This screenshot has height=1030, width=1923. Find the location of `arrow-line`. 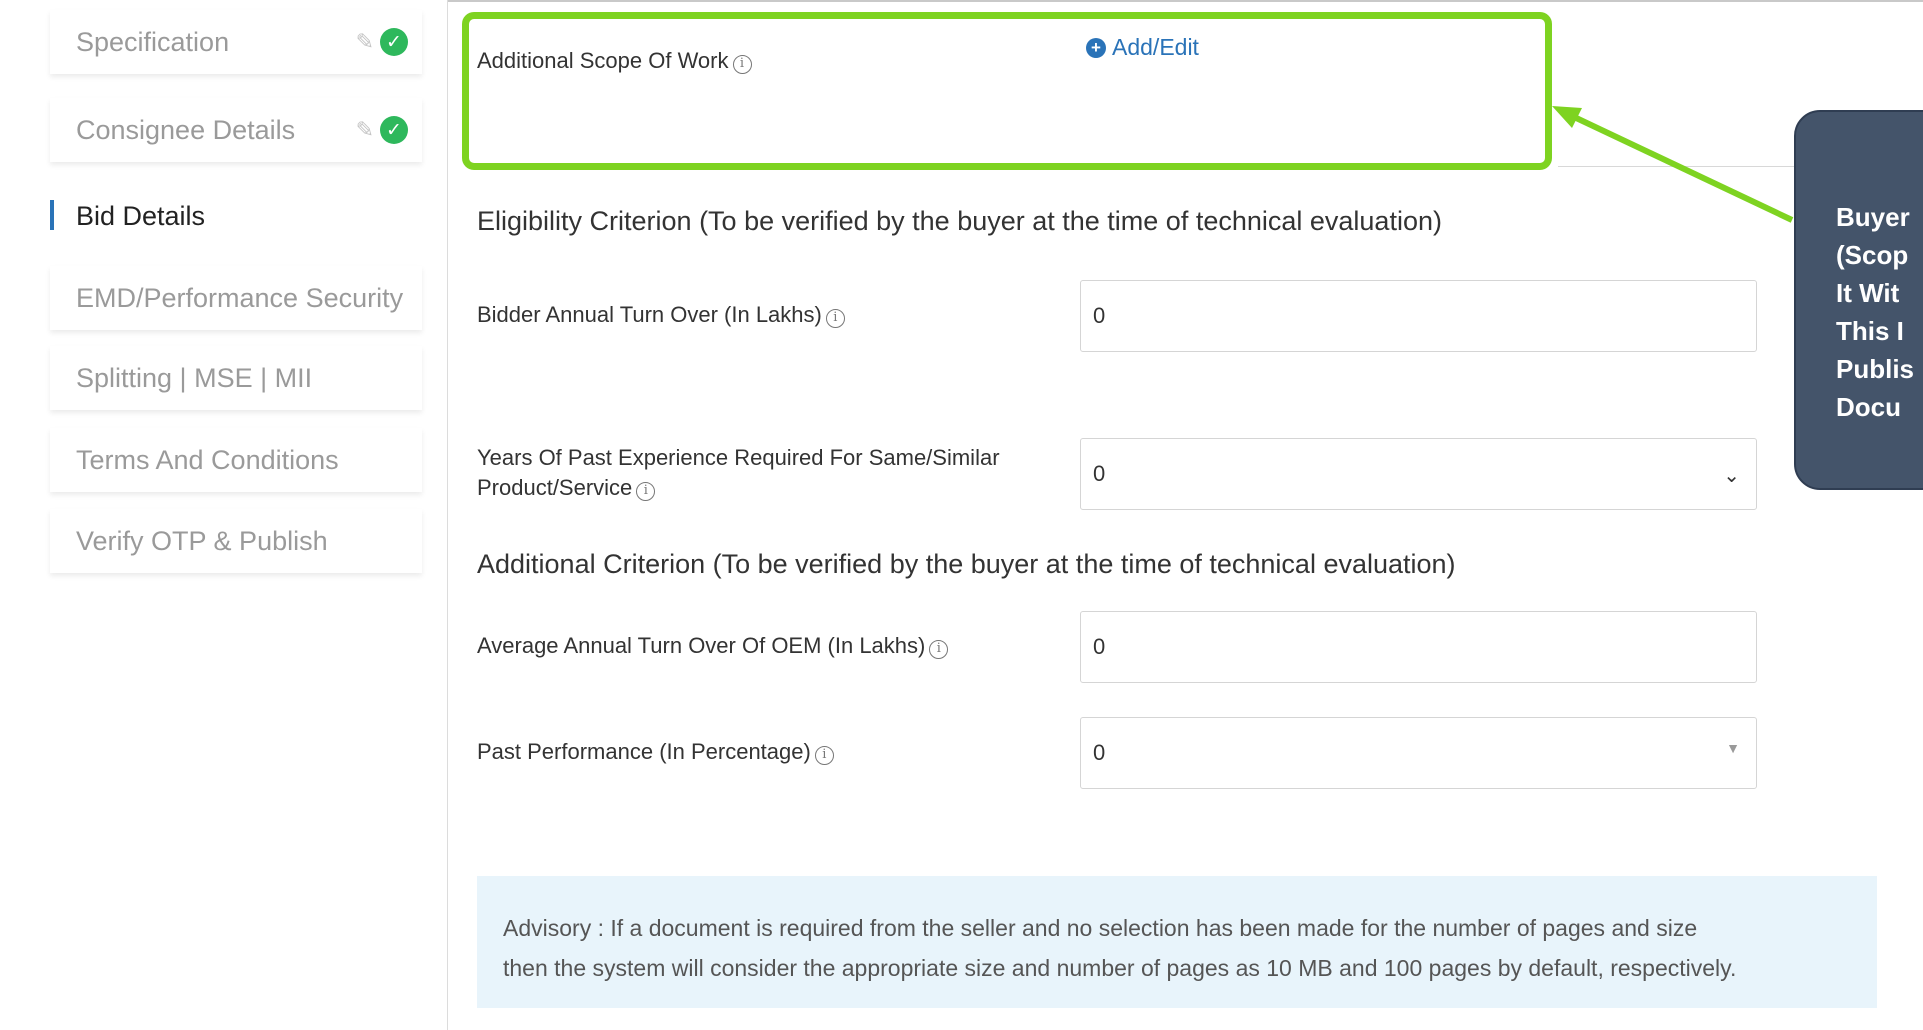

arrow-line is located at coordinates (1682, 168).